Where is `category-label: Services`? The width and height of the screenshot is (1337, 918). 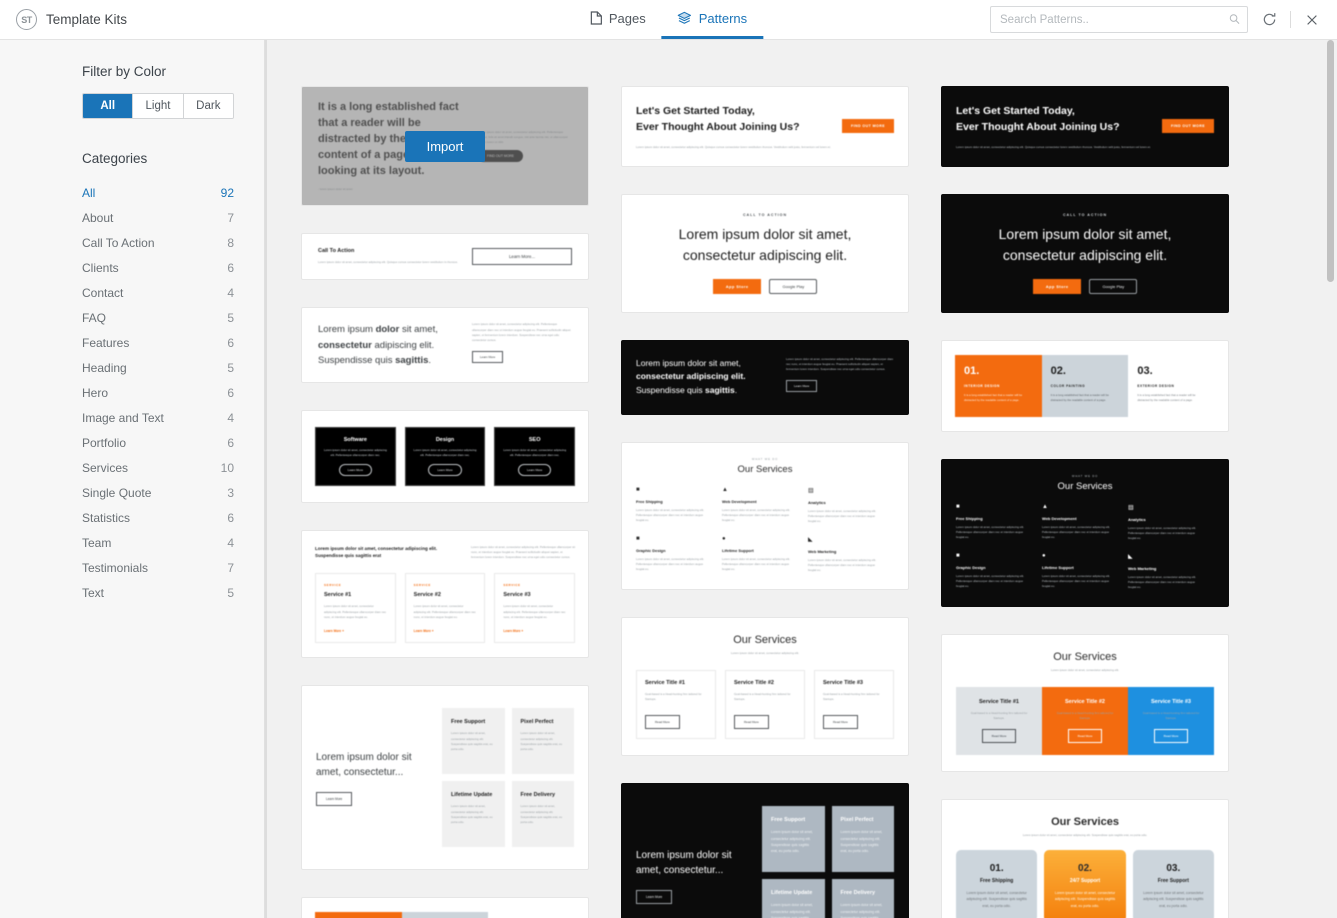 category-label: Services is located at coordinates (105, 467).